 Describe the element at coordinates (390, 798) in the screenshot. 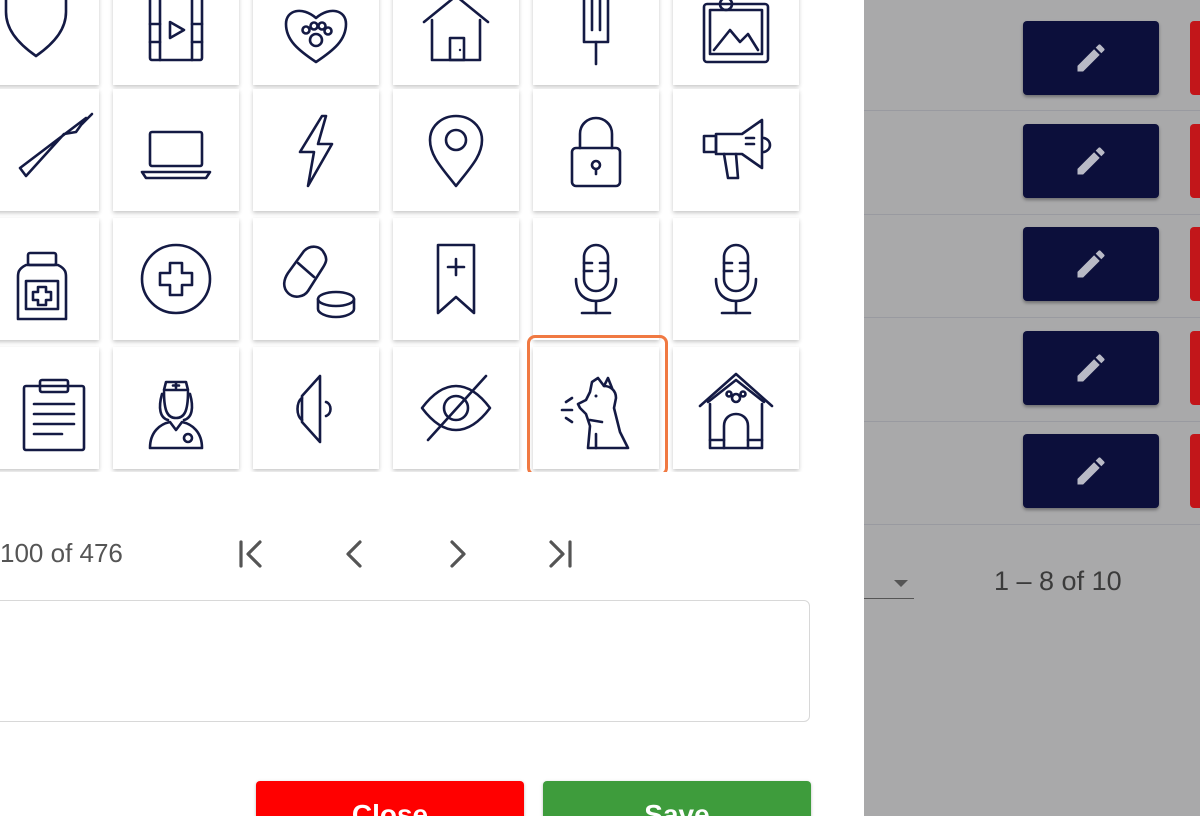

I see `close-button: Close` at that location.